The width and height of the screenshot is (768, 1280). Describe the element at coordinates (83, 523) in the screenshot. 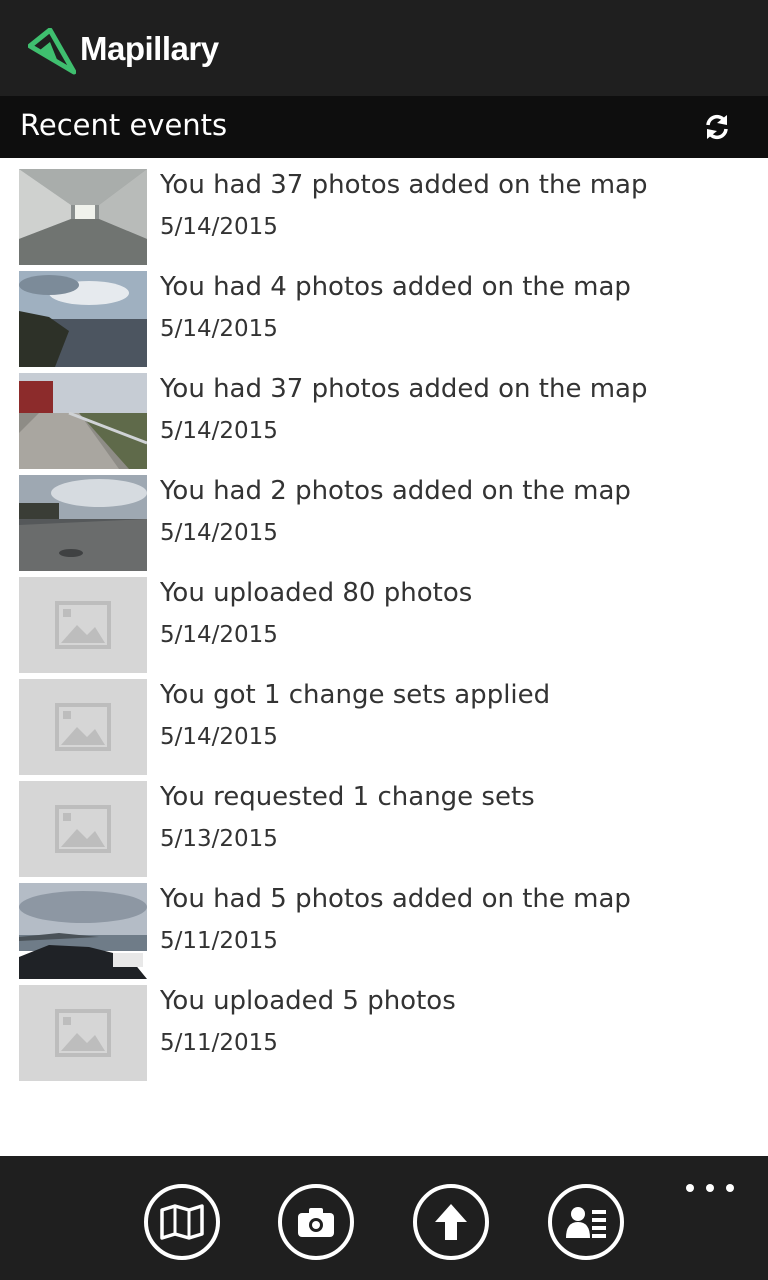

I see `street-photo-thumbnail` at that location.